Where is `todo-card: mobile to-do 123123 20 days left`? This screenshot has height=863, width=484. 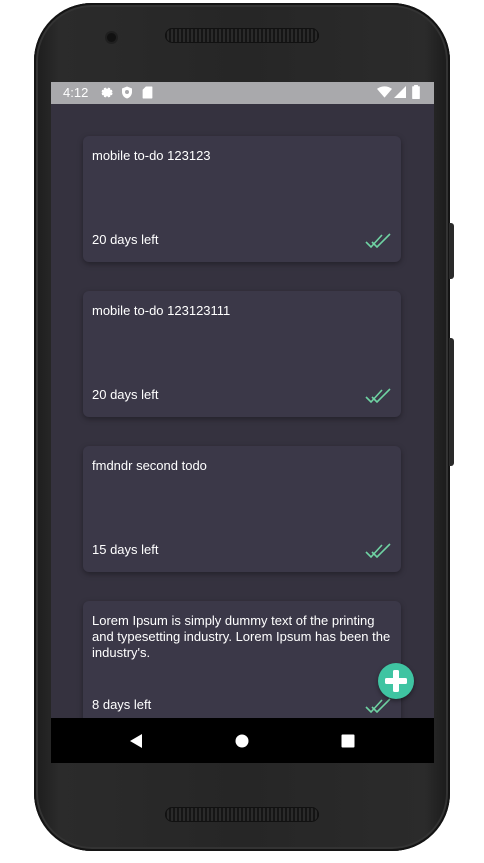 todo-card: mobile to-do 123123 20 days left is located at coordinates (242, 199).